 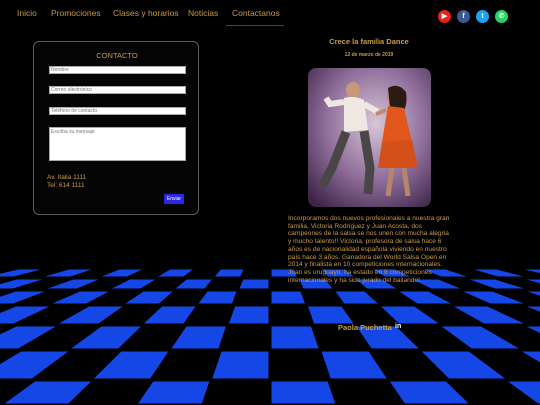 What do you see at coordinates (365, 327) in the screenshot?
I see `author-name: Paola Puchetta` at bounding box center [365, 327].